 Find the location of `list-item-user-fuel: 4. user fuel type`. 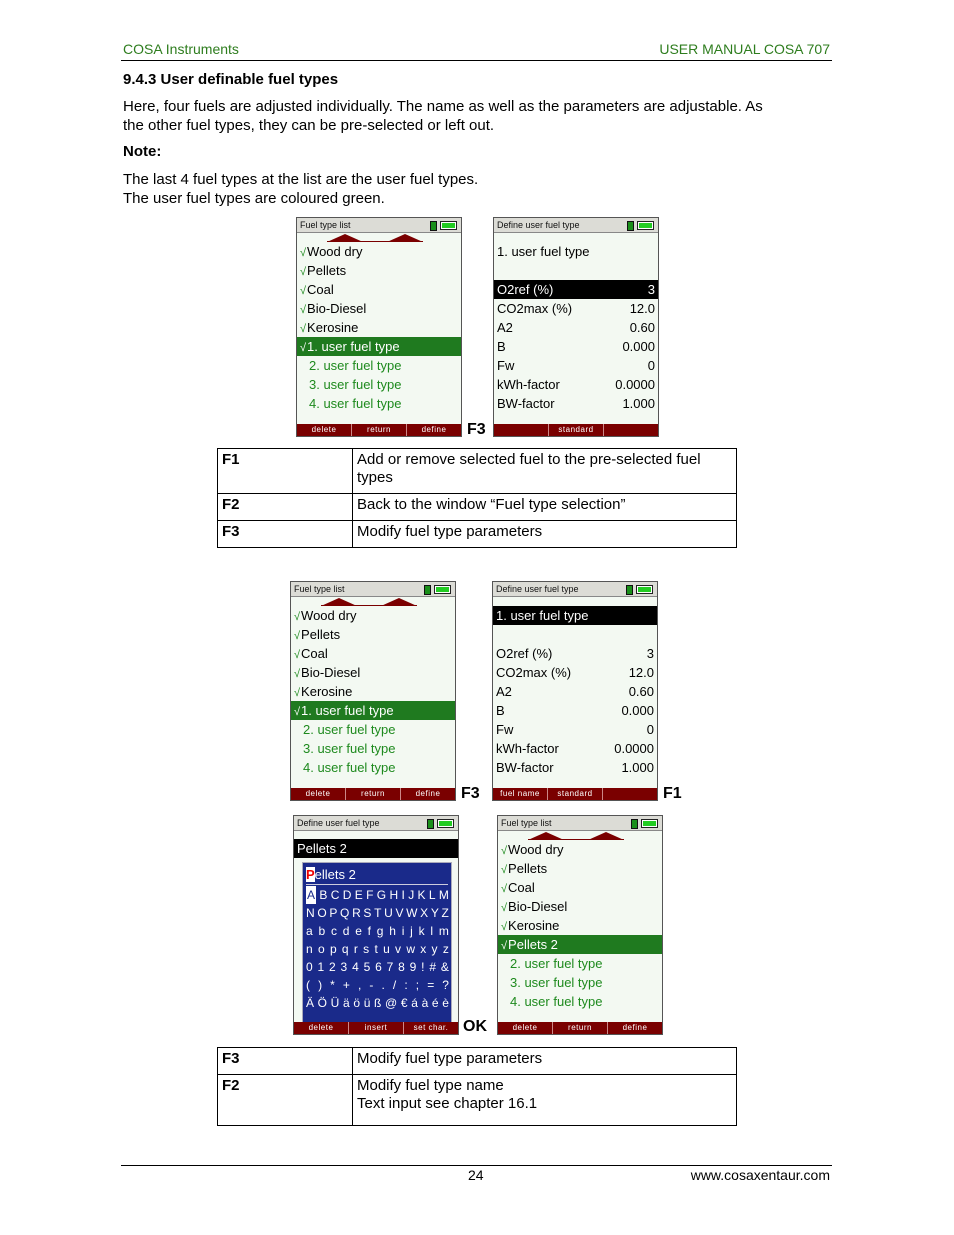

list-item-user-fuel: 4. user fuel type is located at coordinates (379, 403).